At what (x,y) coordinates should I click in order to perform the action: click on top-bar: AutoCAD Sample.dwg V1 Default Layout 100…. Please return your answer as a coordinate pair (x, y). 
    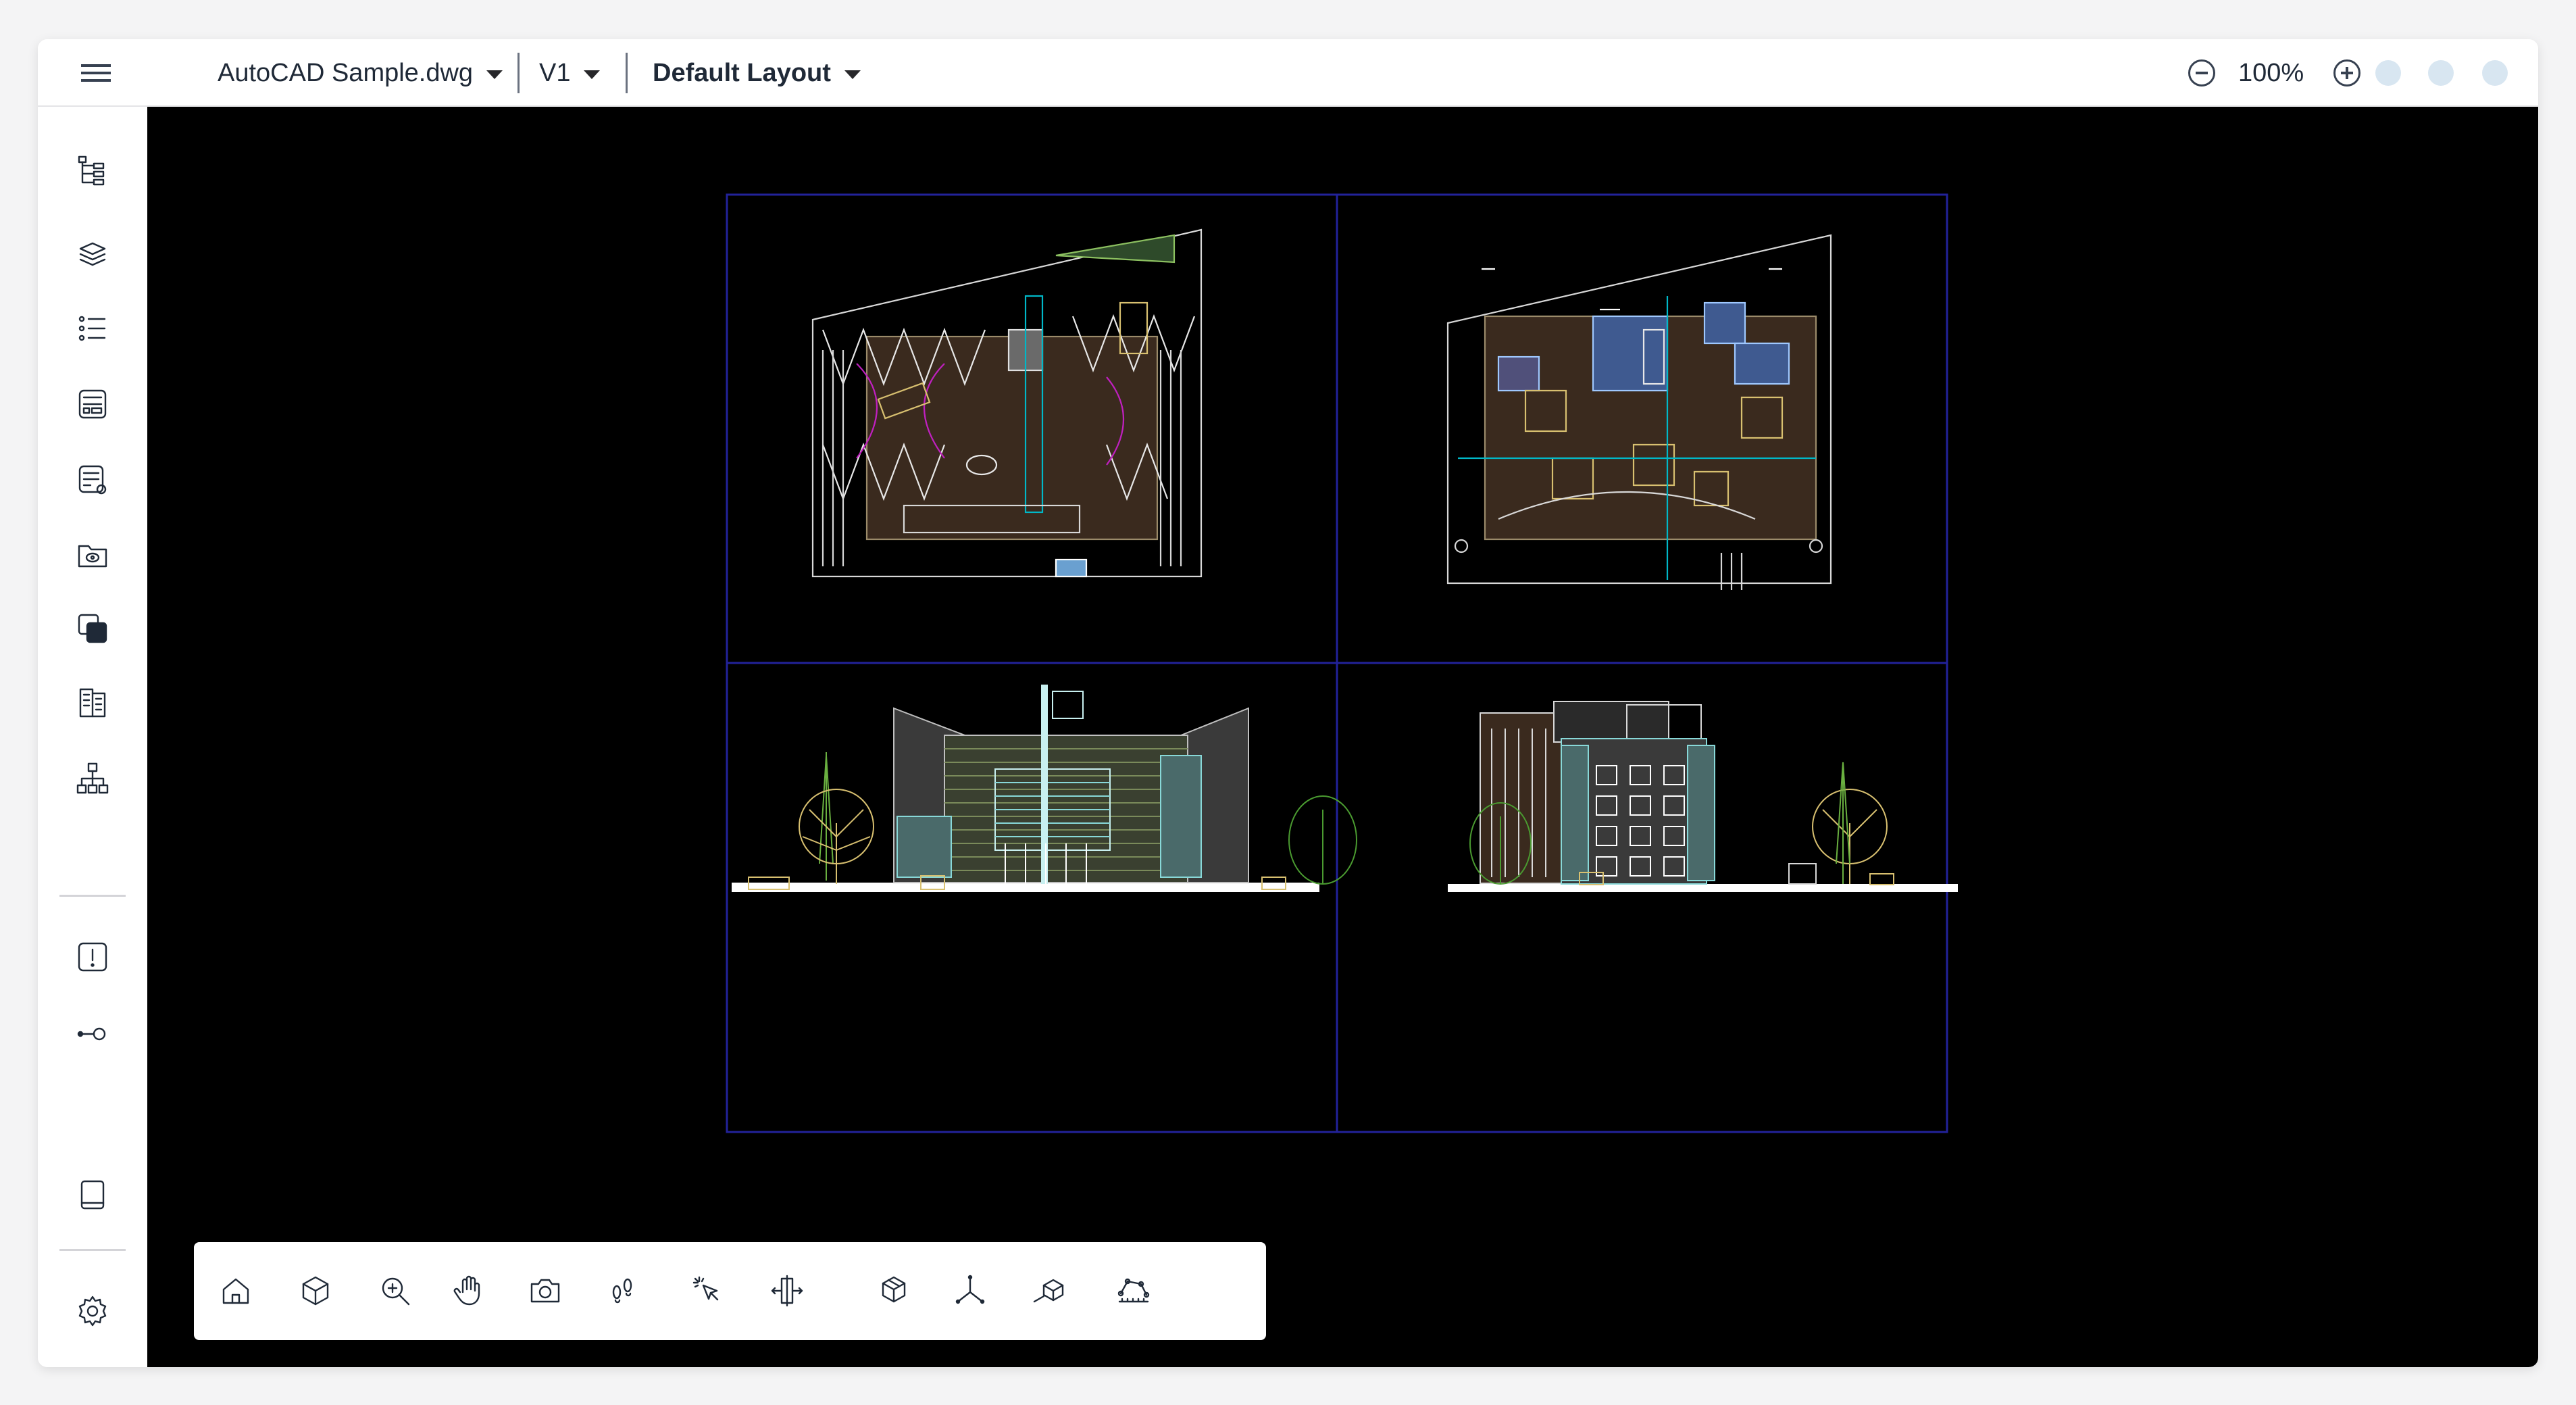
    Looking at the image, I should click on (1288, 73).